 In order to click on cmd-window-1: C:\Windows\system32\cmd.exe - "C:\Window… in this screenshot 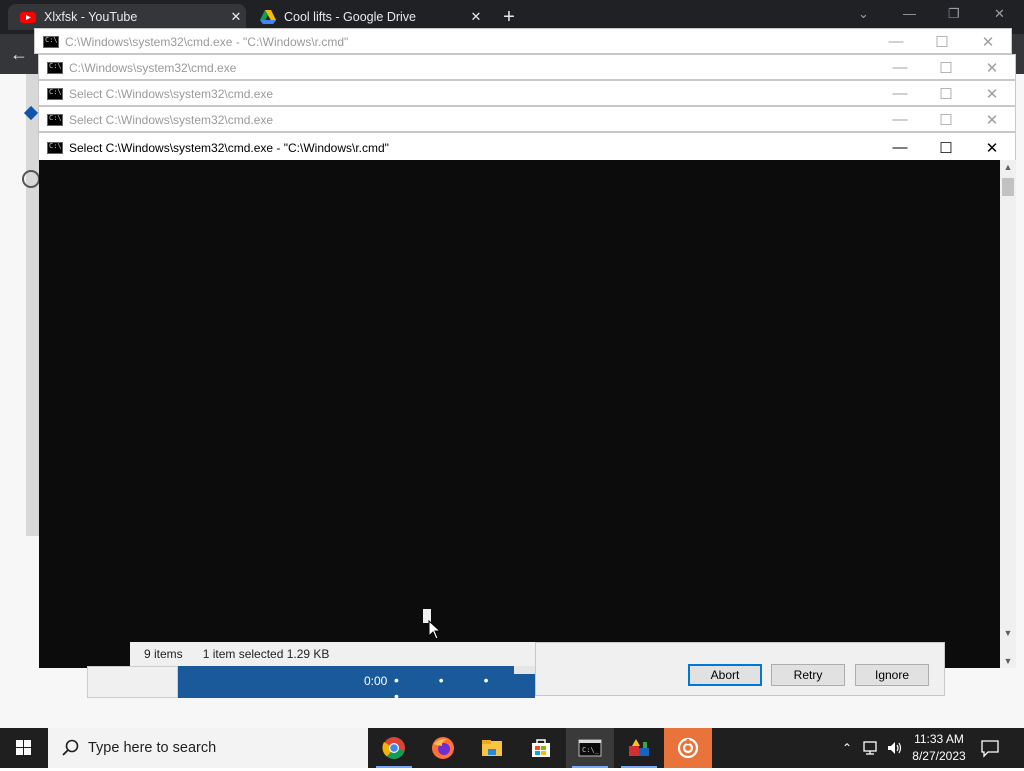, I will do `click(523, 41)`.